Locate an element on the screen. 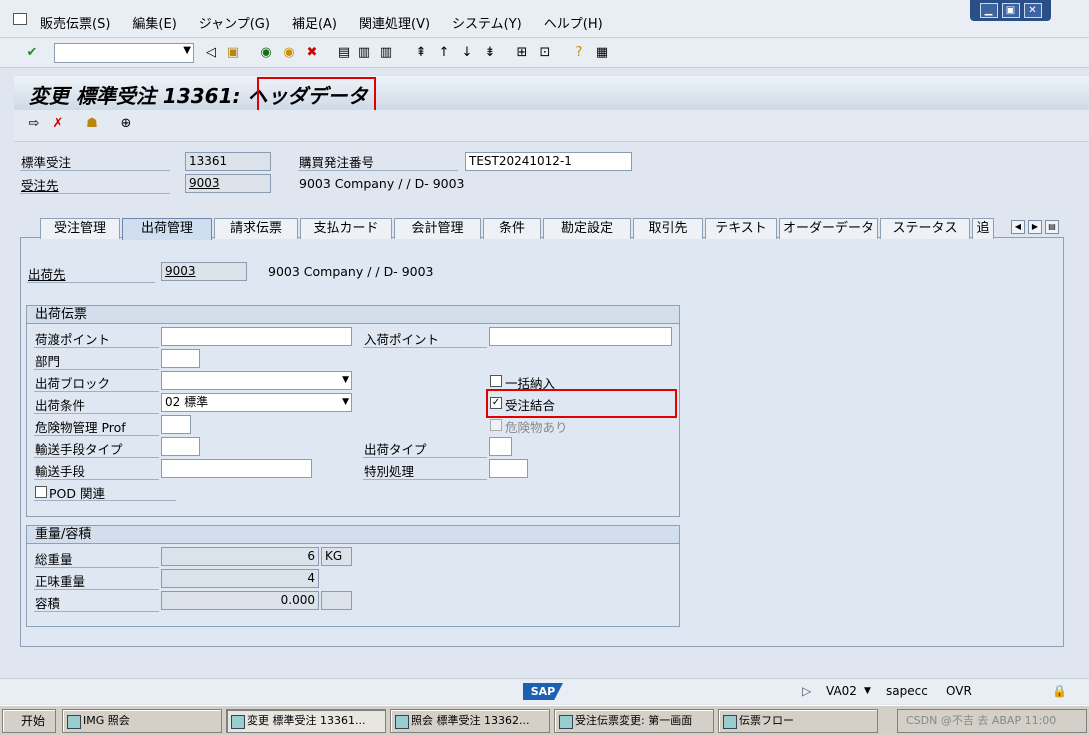 The height and width of the screenshot is (735, 1089). transport-field is located at coordinates (236, 468).